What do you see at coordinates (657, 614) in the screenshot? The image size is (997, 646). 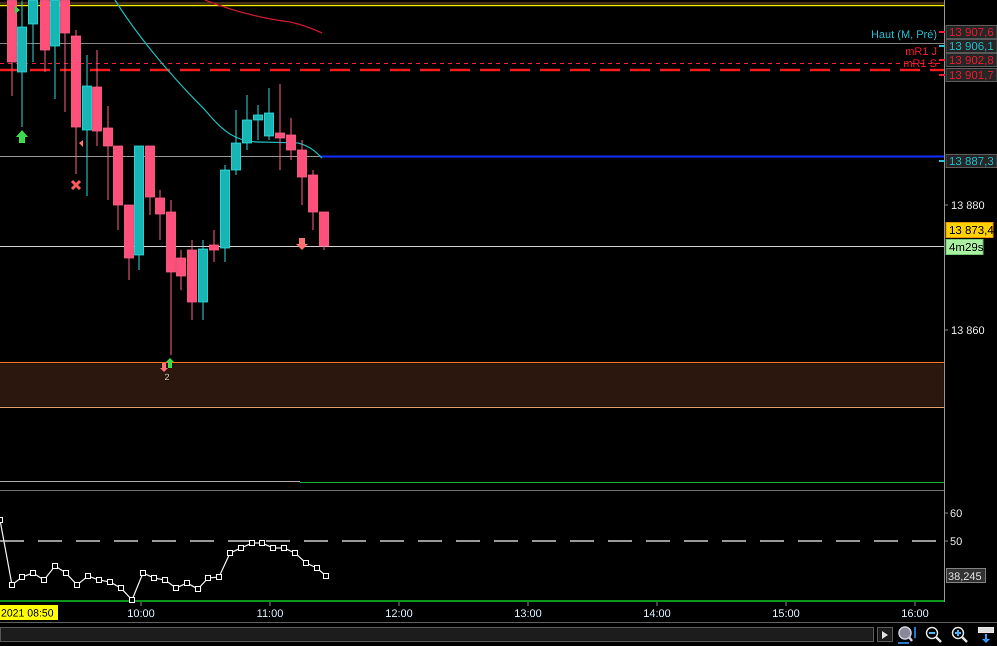 I see `time-tick: 14:00` at bounding box center [657, 614].